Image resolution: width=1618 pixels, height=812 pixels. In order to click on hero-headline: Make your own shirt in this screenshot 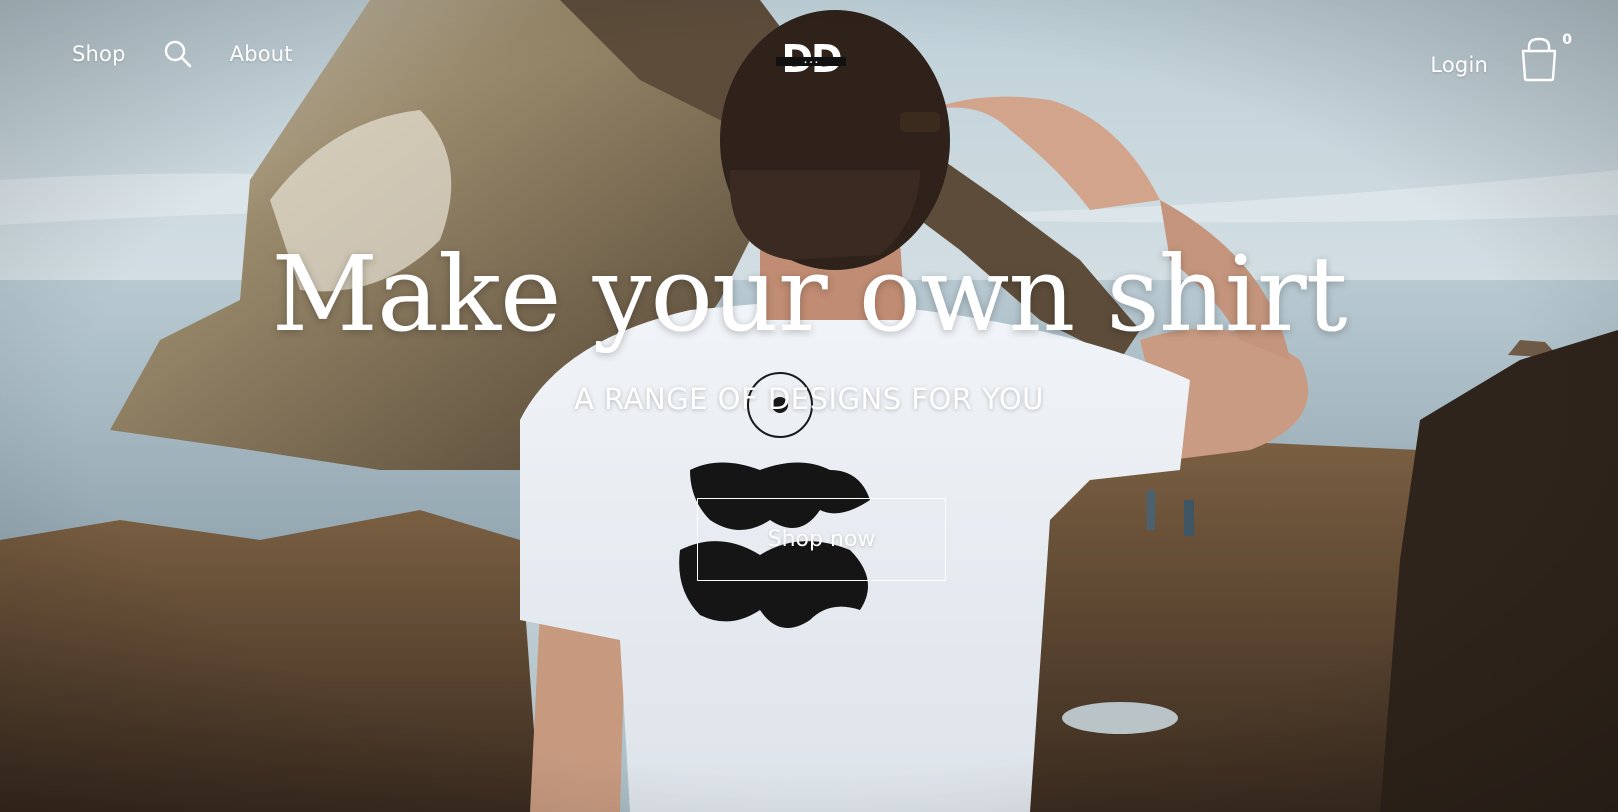, I will do `click(809, 294)`.